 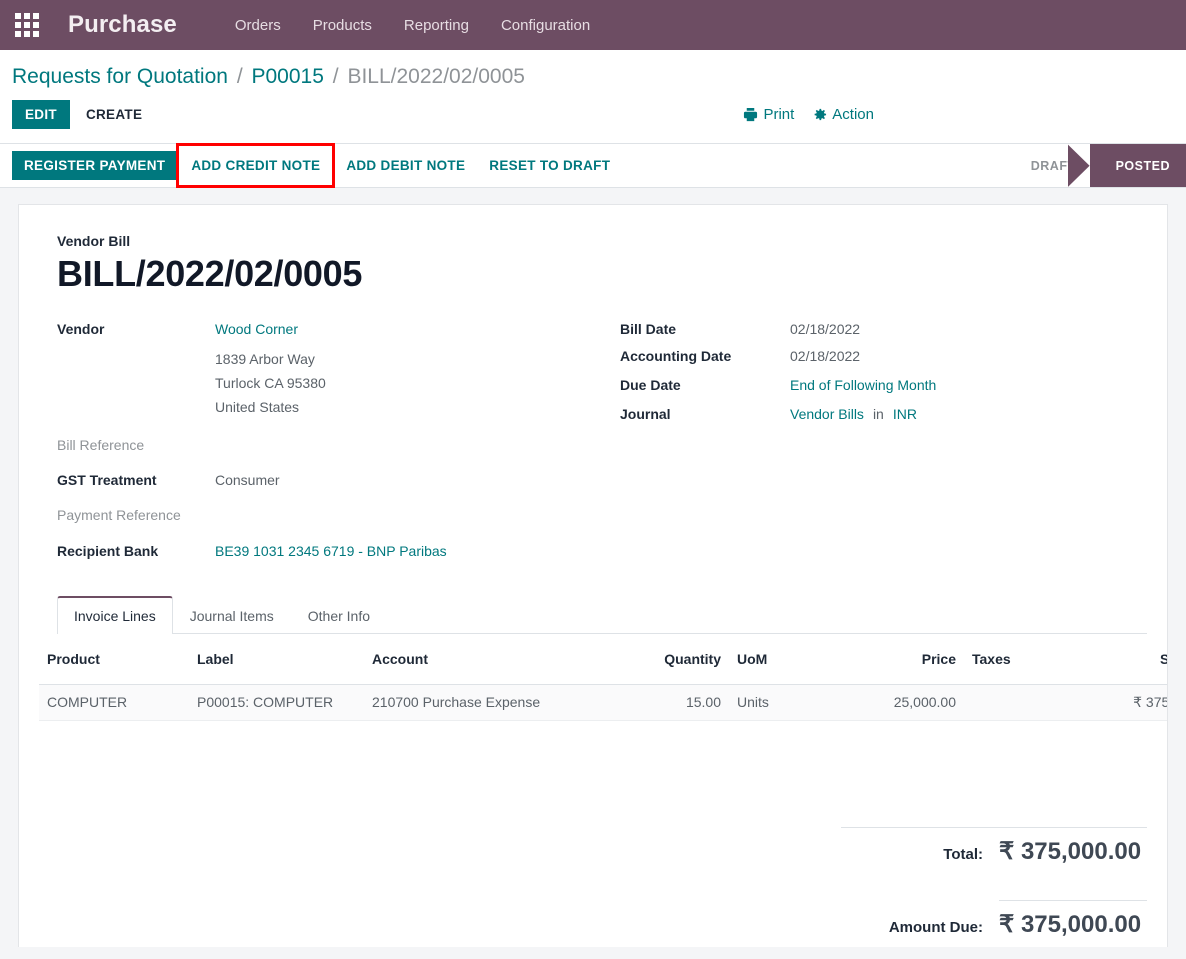 I want to click on menu-item-reporting: Reporting, so click(x=436, y=25).